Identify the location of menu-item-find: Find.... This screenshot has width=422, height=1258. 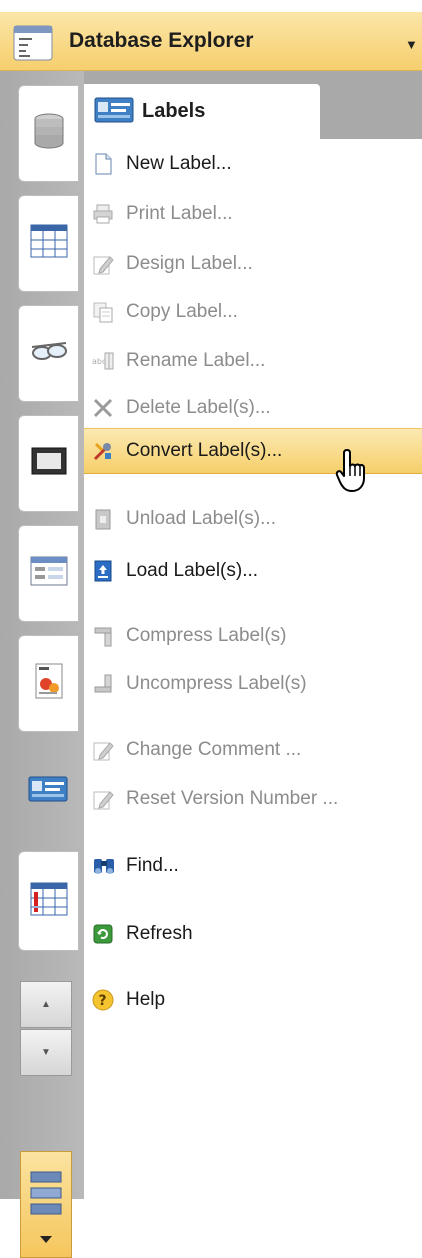
(253, 866).